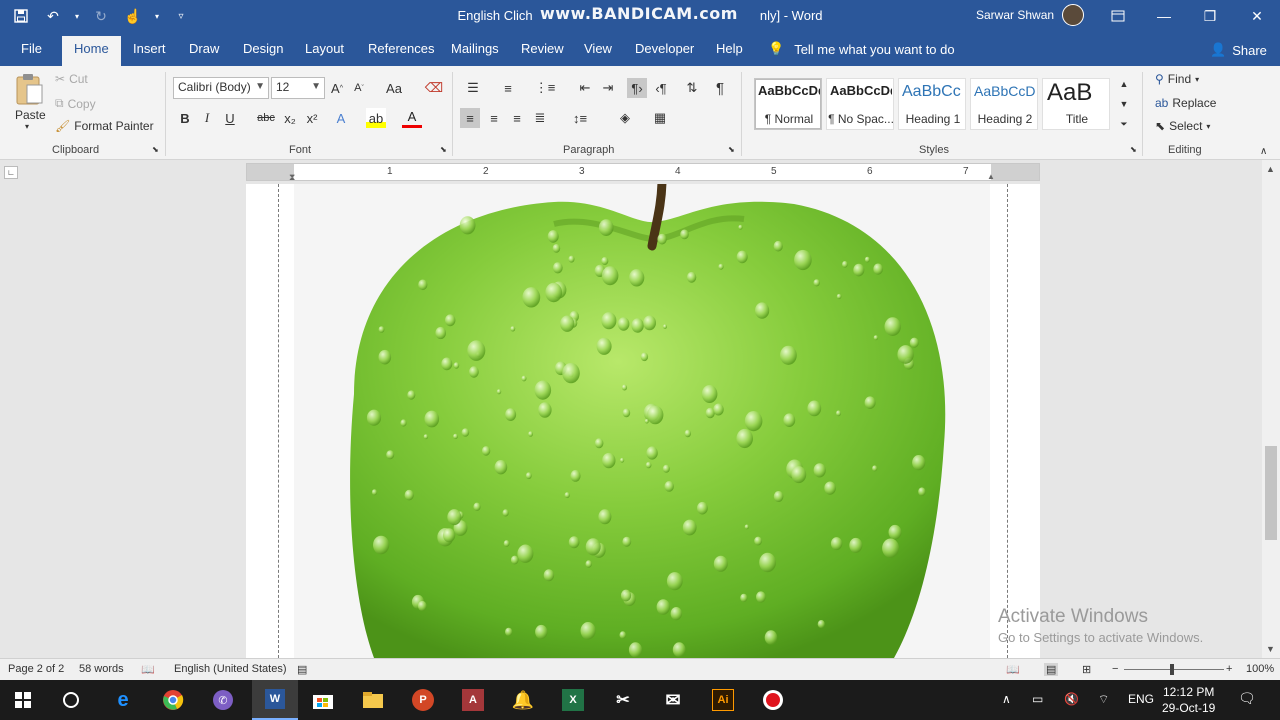 The height and width of the screenshot is (720, 1280). What do you see at coordinates (1124, 124) in the screenshot?
I see `styles-more-icon: ⏷` at bounding box center [1124, 124].